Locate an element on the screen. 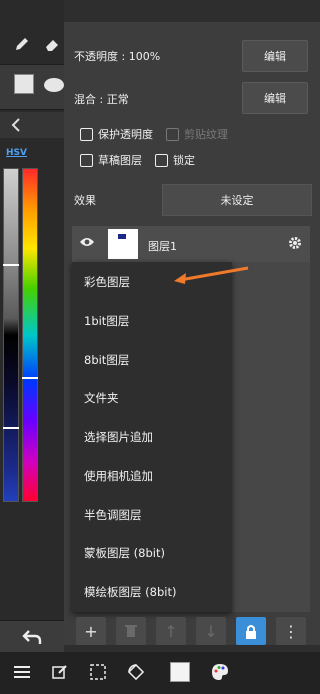 The height and width of the screenshot is (694, 320). gear-icon is located at coordinates (295, 244).